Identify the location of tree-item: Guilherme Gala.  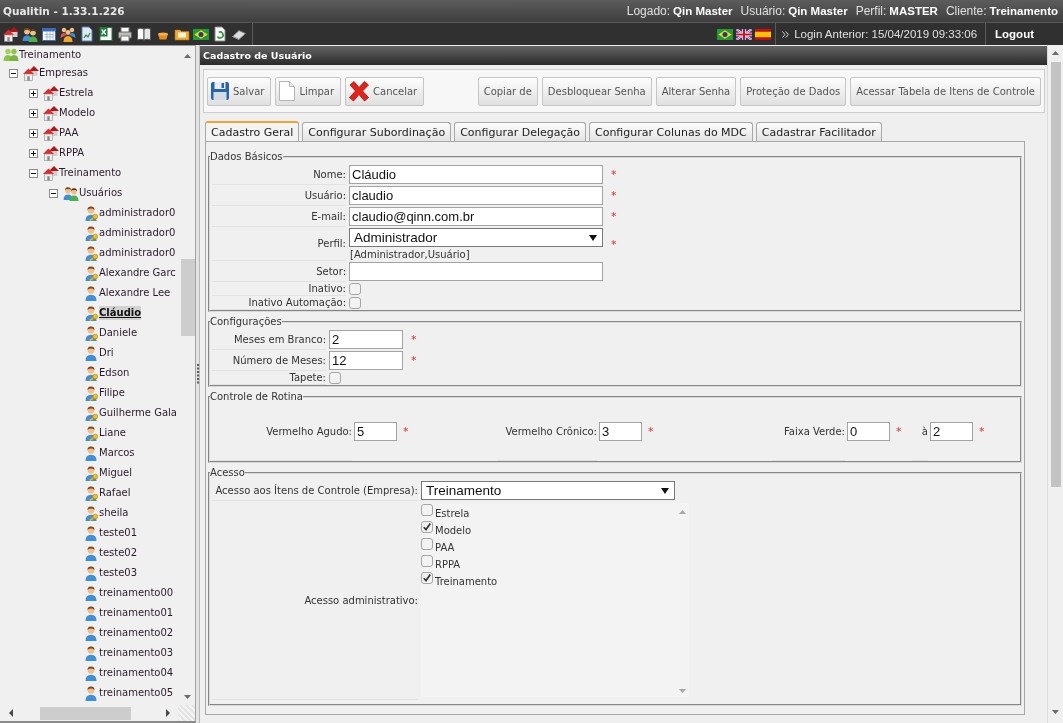
(138, 413).